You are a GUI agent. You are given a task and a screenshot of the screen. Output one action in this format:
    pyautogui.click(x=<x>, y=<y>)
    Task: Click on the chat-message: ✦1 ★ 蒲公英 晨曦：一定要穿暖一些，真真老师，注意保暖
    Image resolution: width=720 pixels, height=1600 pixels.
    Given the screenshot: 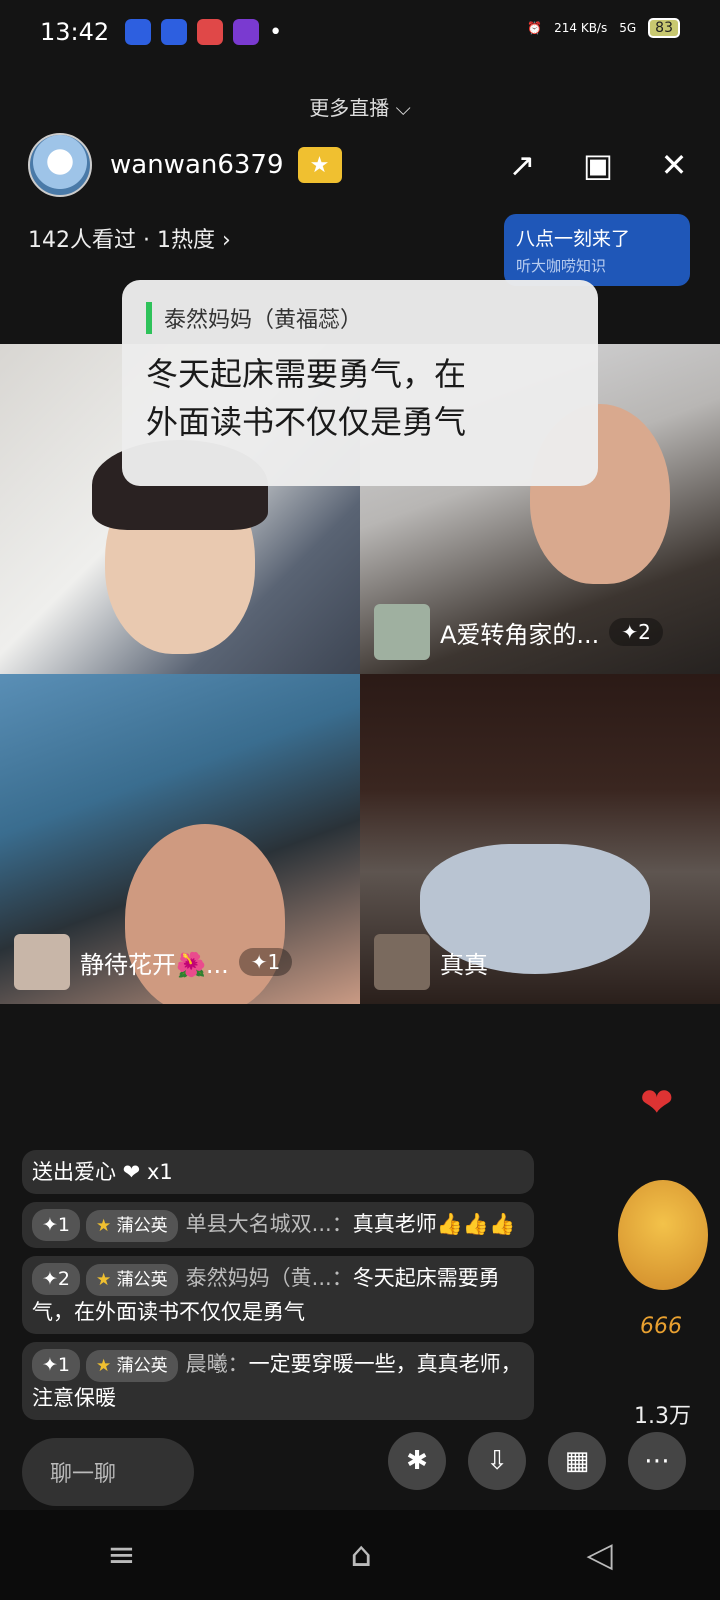 What is the action you would take?
    pyautogui.click(x=278, y=1381)
    